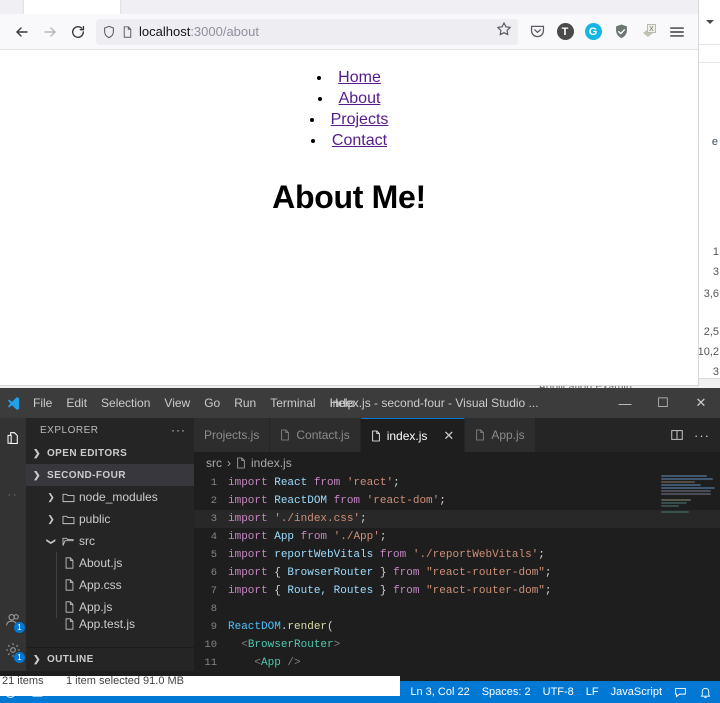 The image size is (720, 703). Describe the element at coordinates (375, 435) in the screenshot. I see `file-icon` at that location.